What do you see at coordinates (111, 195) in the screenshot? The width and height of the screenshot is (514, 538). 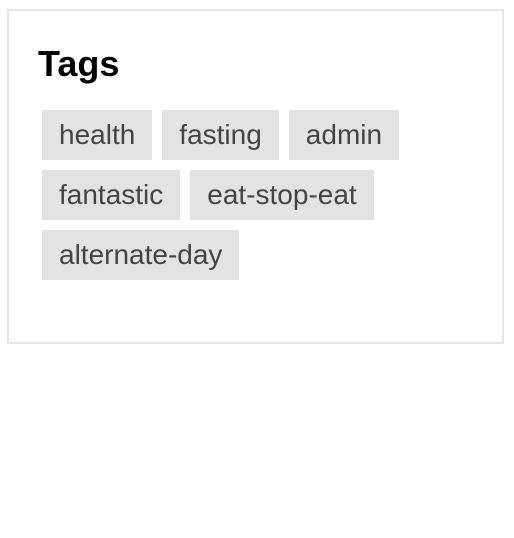 I see `tag-link-fantastic: fantastic` at bounding box center [111, 195].